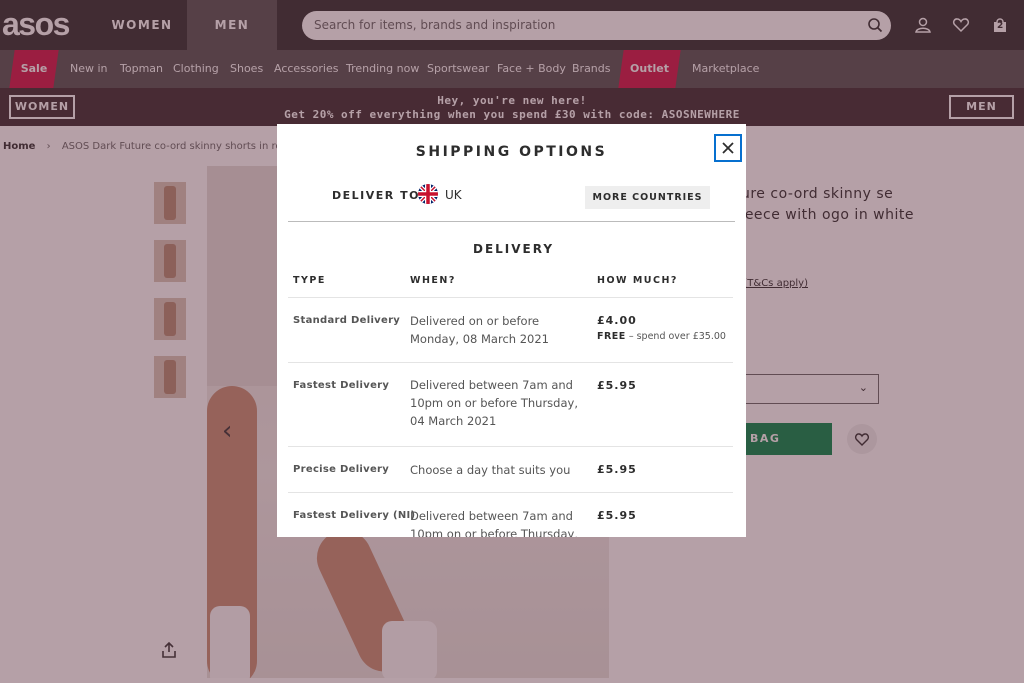 Image resolution: width=1024 pixels, height=683 pixels. What do you see at coordinates (341, 469) in the screenshot?
I see `delivery-type: Precise Delivery` at bounding box center [341, 469].